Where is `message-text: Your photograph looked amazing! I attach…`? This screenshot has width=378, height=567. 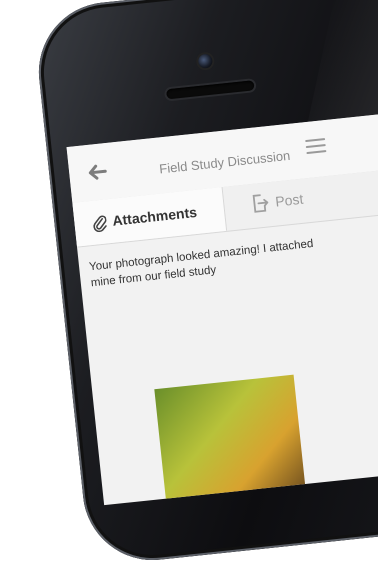
message-text: Your photograph looked amazing! I attach… is located at coordinates (201, 263).